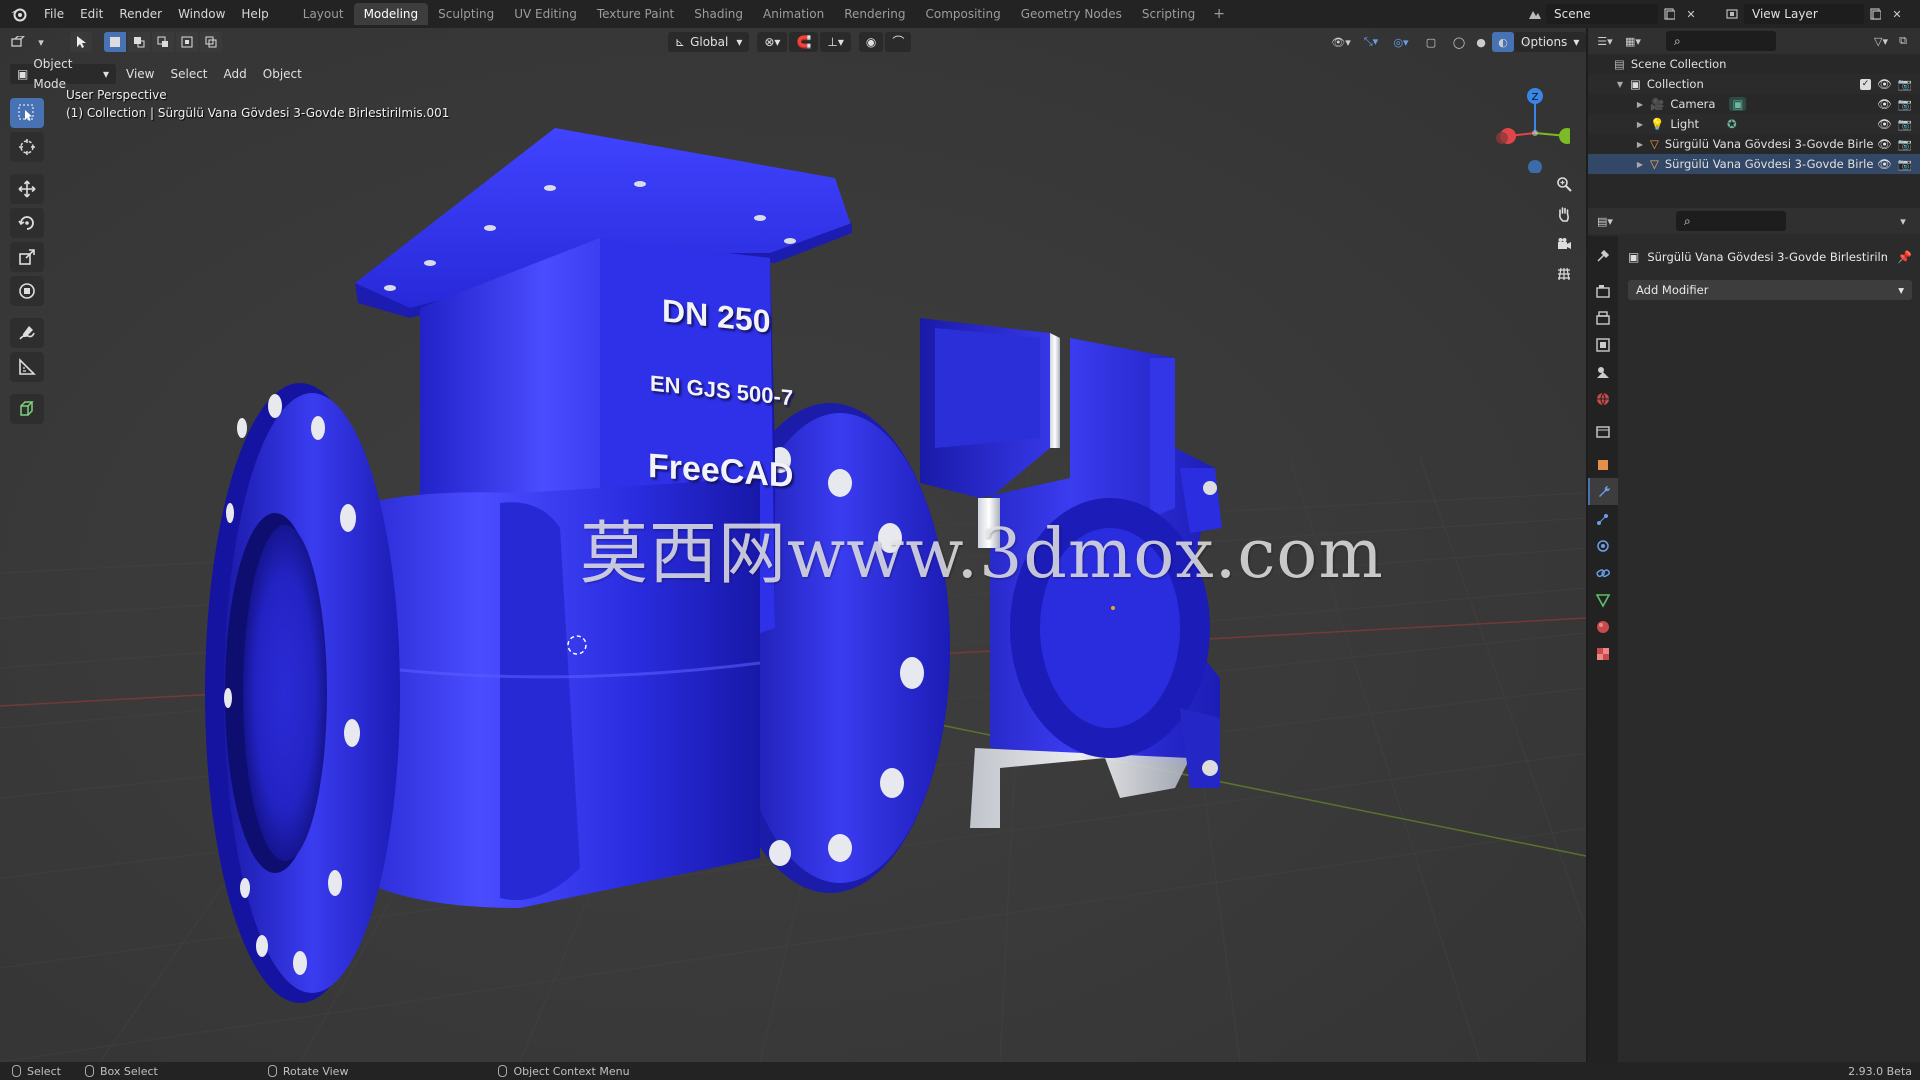 This screenshot has height=1080, width=1920. I want to click on world-tab-icon, so click(1603, 398).